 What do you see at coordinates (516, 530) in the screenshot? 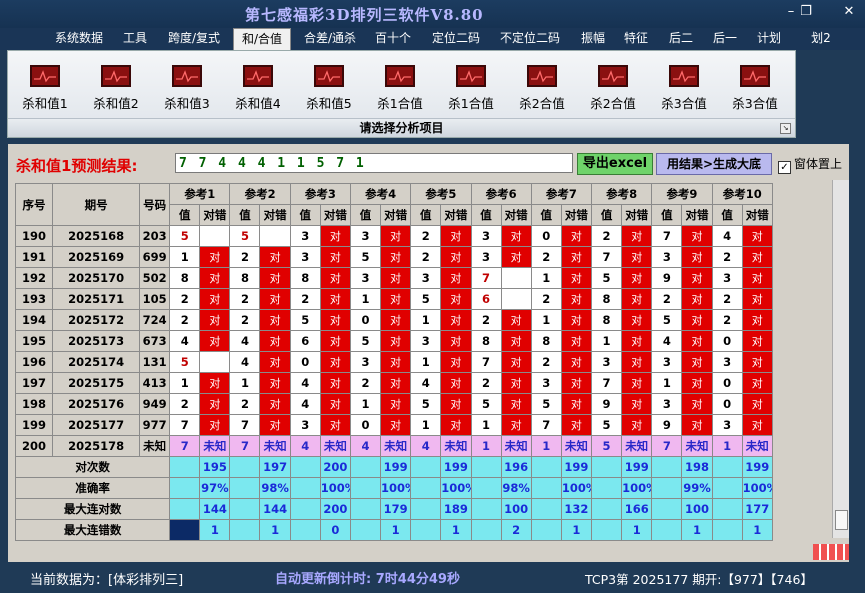
I see `stats-value: 2` at bounding box center [516, 530].